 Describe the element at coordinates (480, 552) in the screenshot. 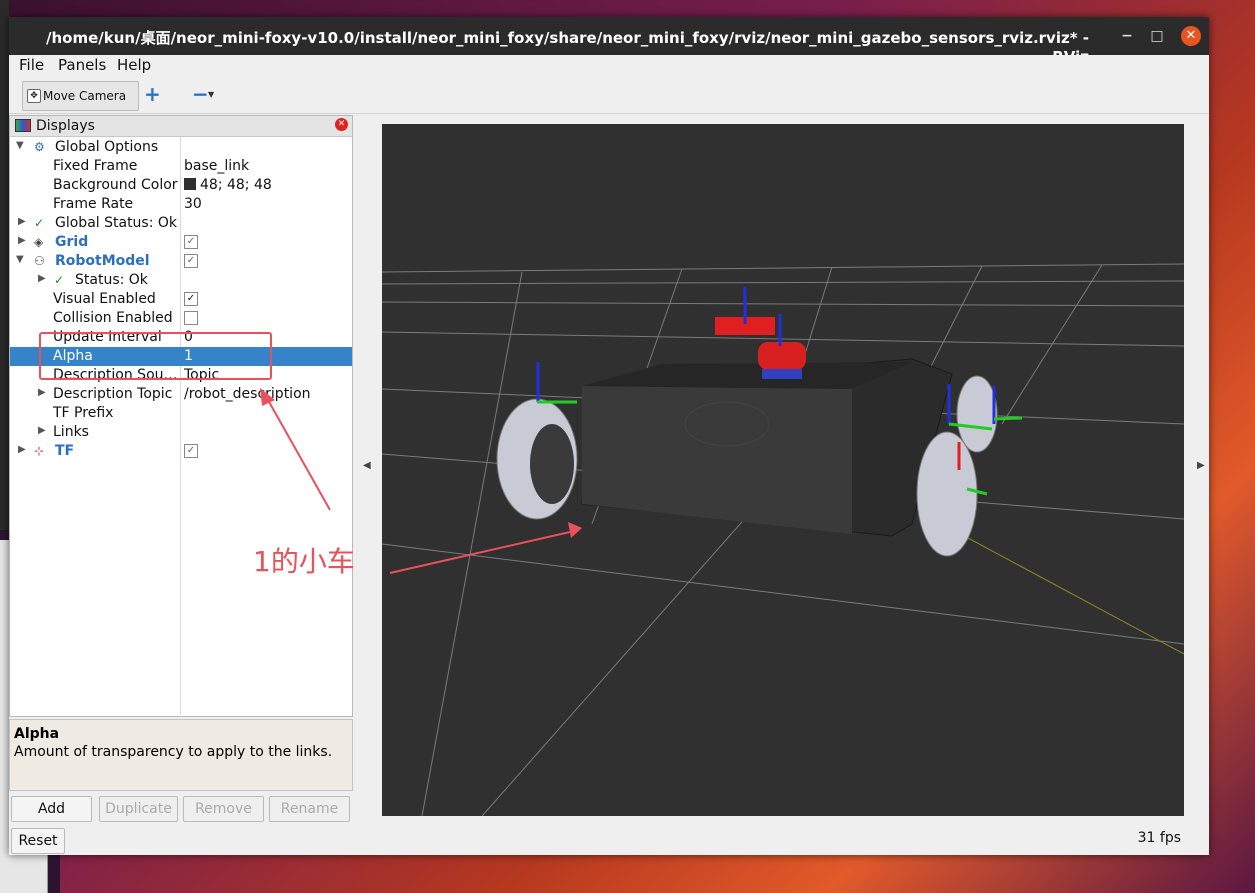

I see `annotation-arrow-right` at that location.